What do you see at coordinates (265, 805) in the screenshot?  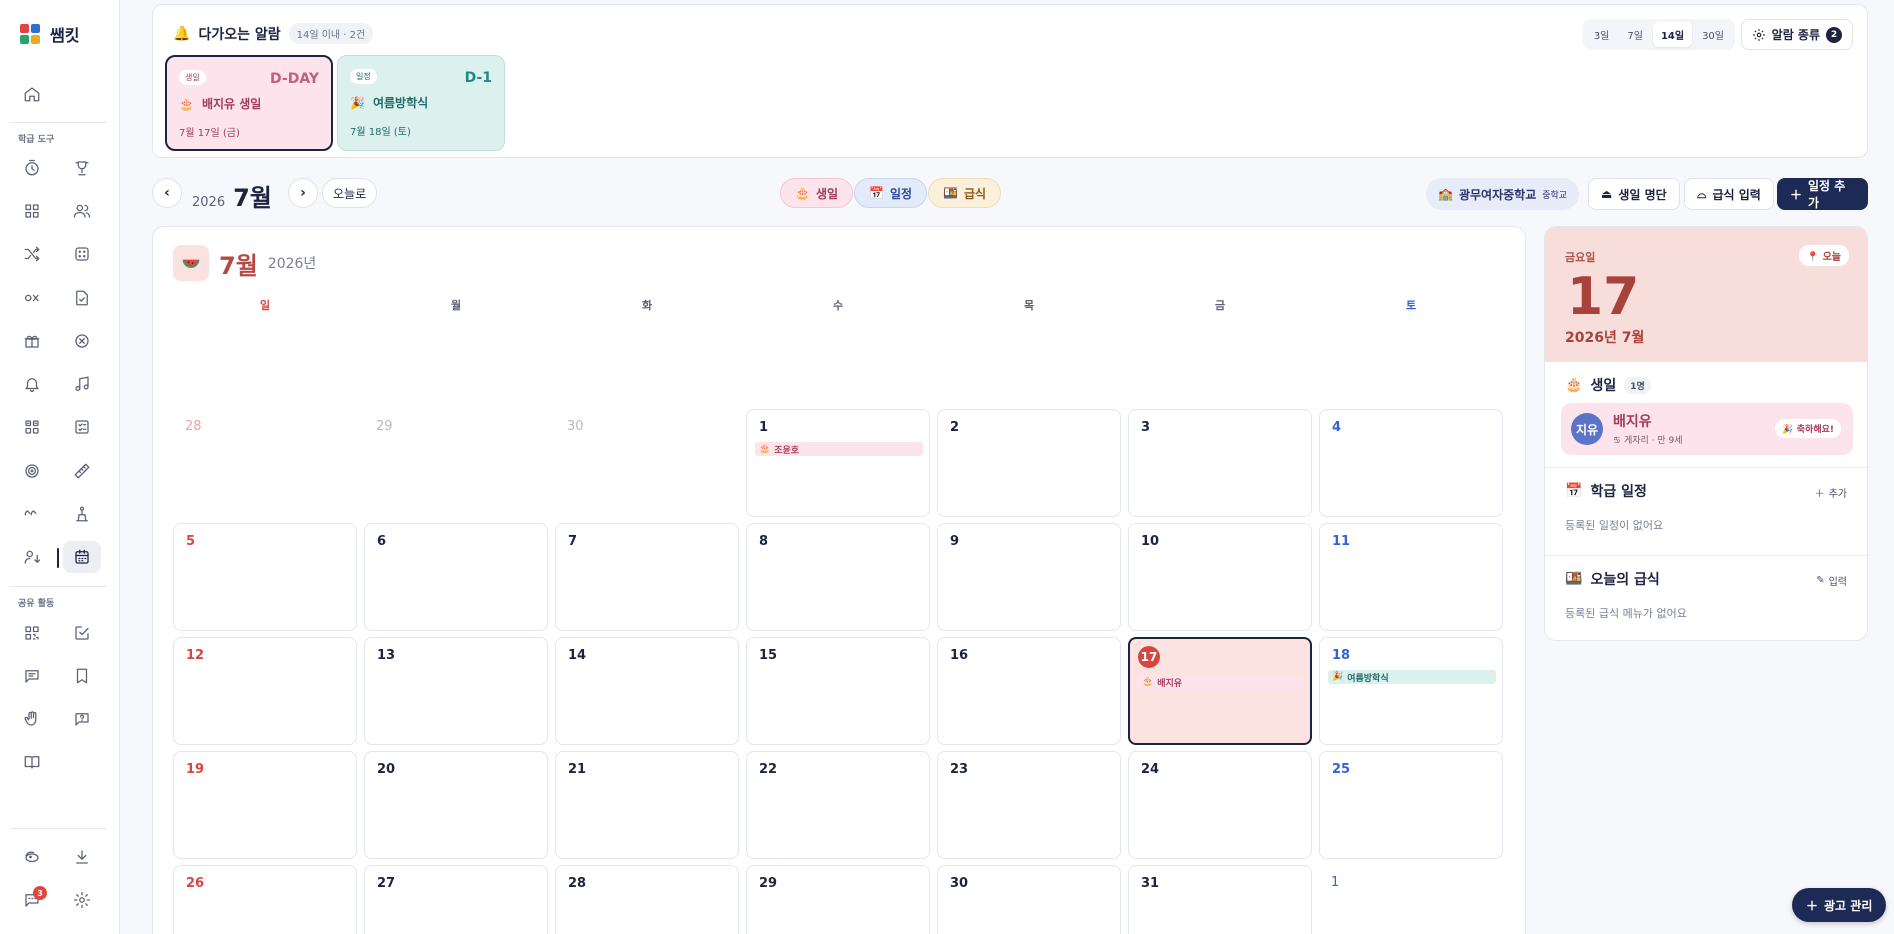 I see `day-cell: 19` at bounding box center [265, 805].